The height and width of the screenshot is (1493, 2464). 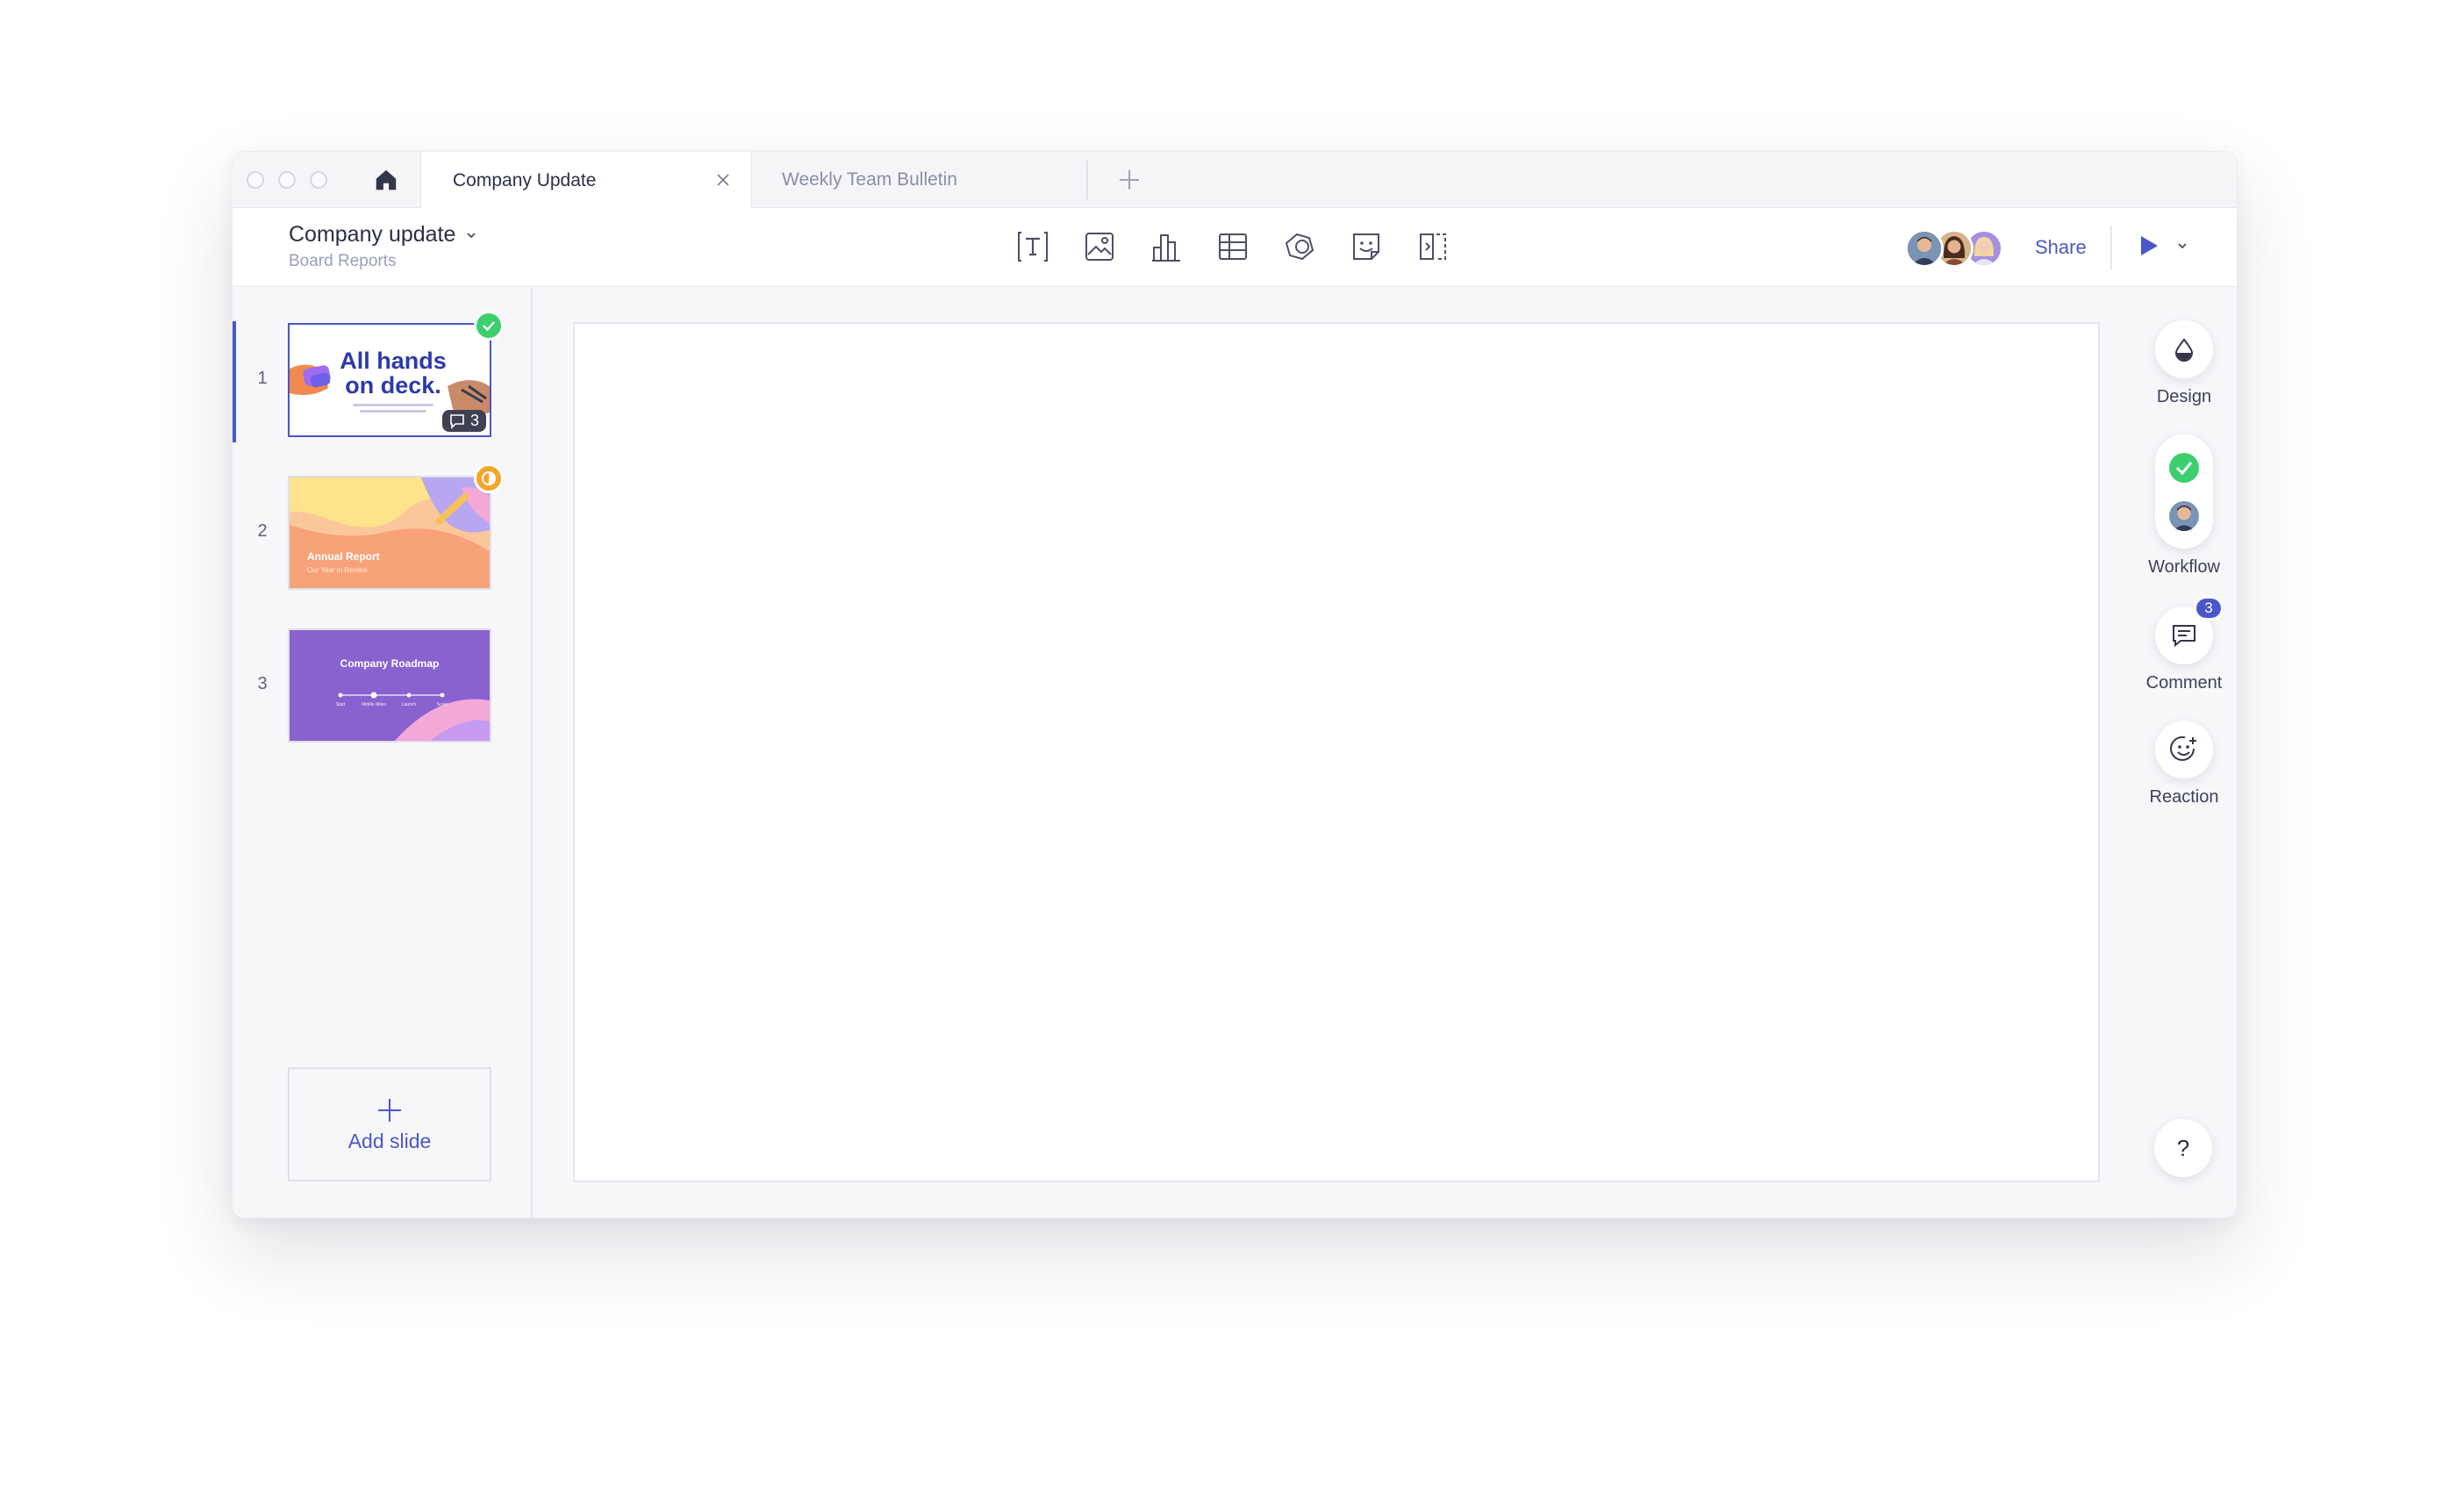 I want to click on person-avatar-icon, so click(x=1924, y=248).